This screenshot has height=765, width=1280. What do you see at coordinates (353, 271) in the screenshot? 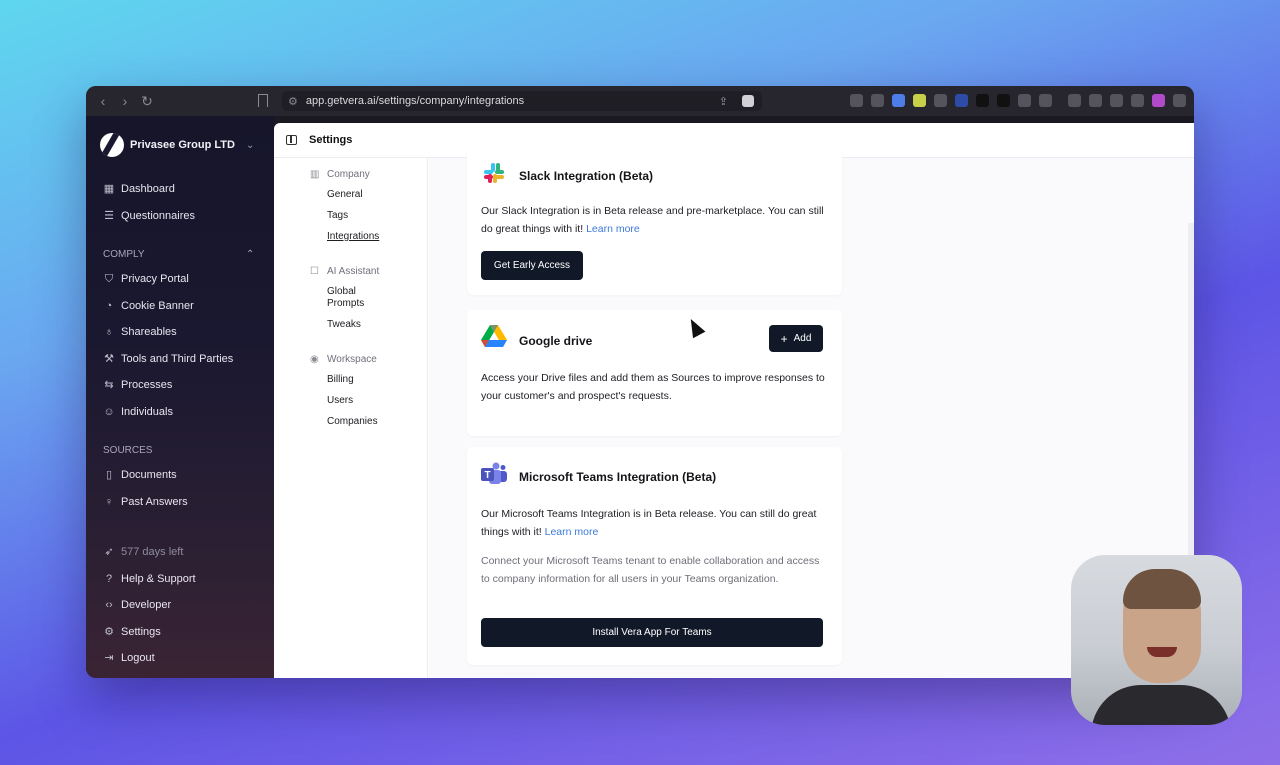
I see `subnav-group-label: AI Assistant` at bounding box center [353, 271].